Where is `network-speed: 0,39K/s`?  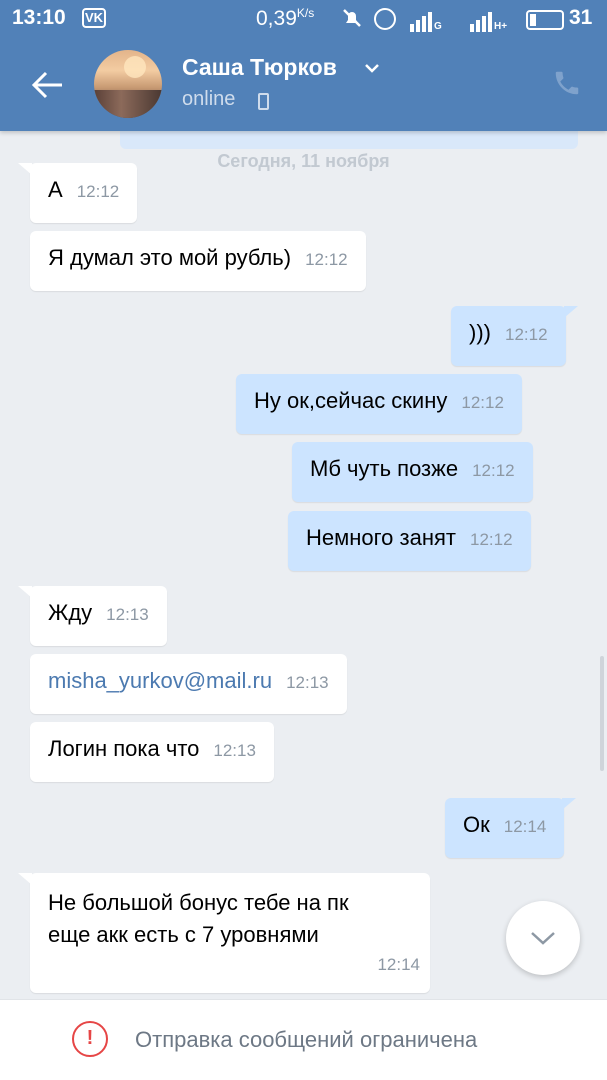 network-speed: 0,39K/s is located at coordinates (285, 18).